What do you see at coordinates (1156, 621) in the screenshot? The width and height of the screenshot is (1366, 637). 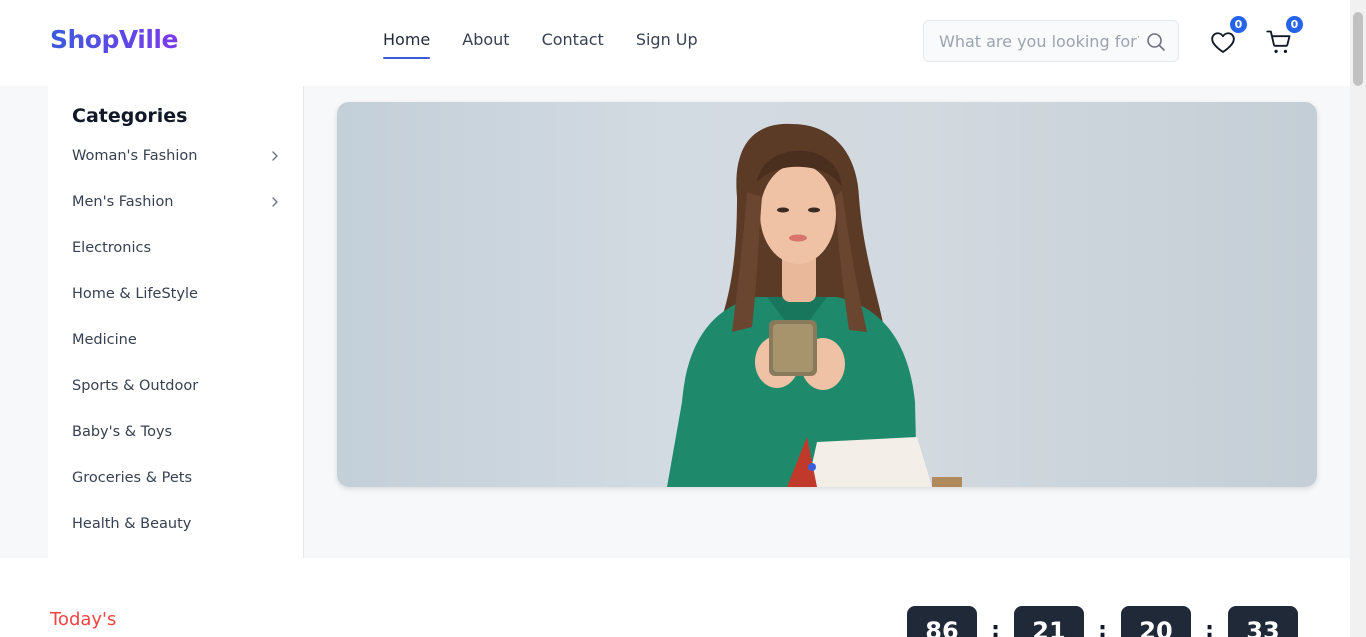 I see `countdown-minutes: 20` at bounding box center [1156, 621].